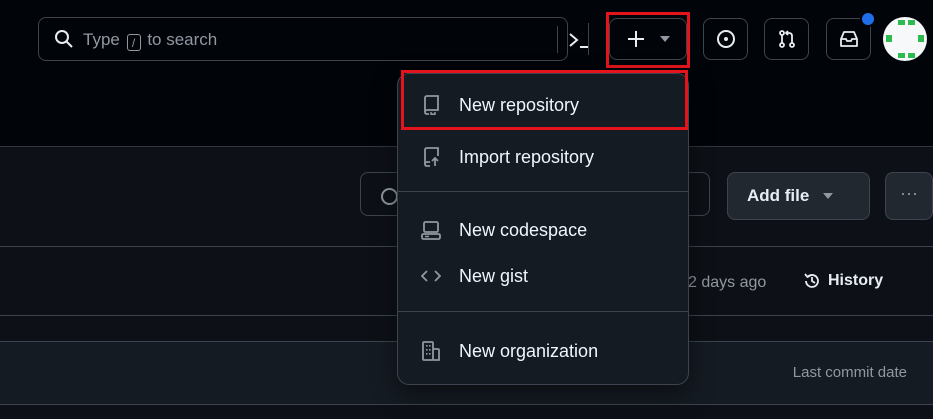 The height and width of the screenshot is (419, 933). I want to click on organization-icon, so click(431, 351).